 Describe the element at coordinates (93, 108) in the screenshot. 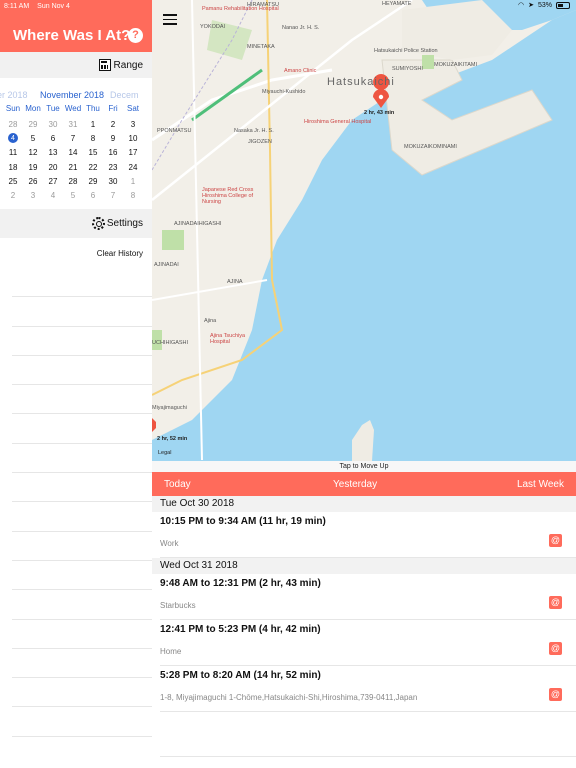

I see `day-of-week-label: Thu` at that location.